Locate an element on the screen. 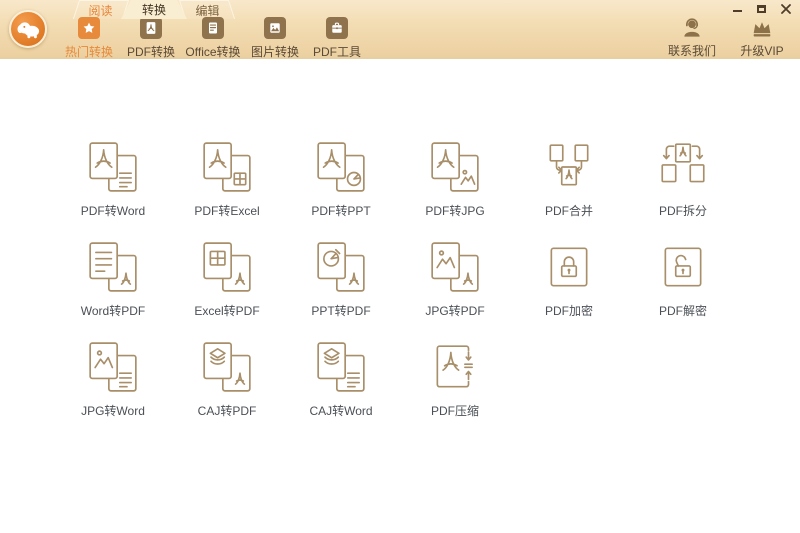 The height and width of the screenshot is (533, 800). upgrade-vip-button: 升级VIP is located at coordinates (762, 37).